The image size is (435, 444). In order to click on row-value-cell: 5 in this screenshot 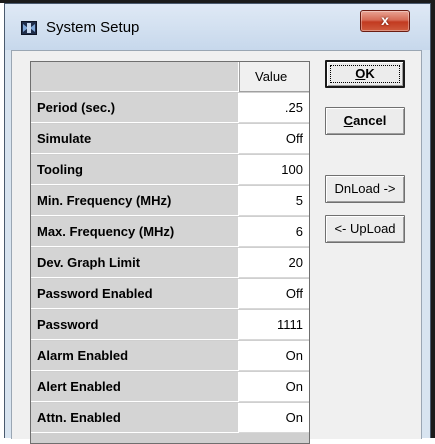, I will do `click(274, 201)`.